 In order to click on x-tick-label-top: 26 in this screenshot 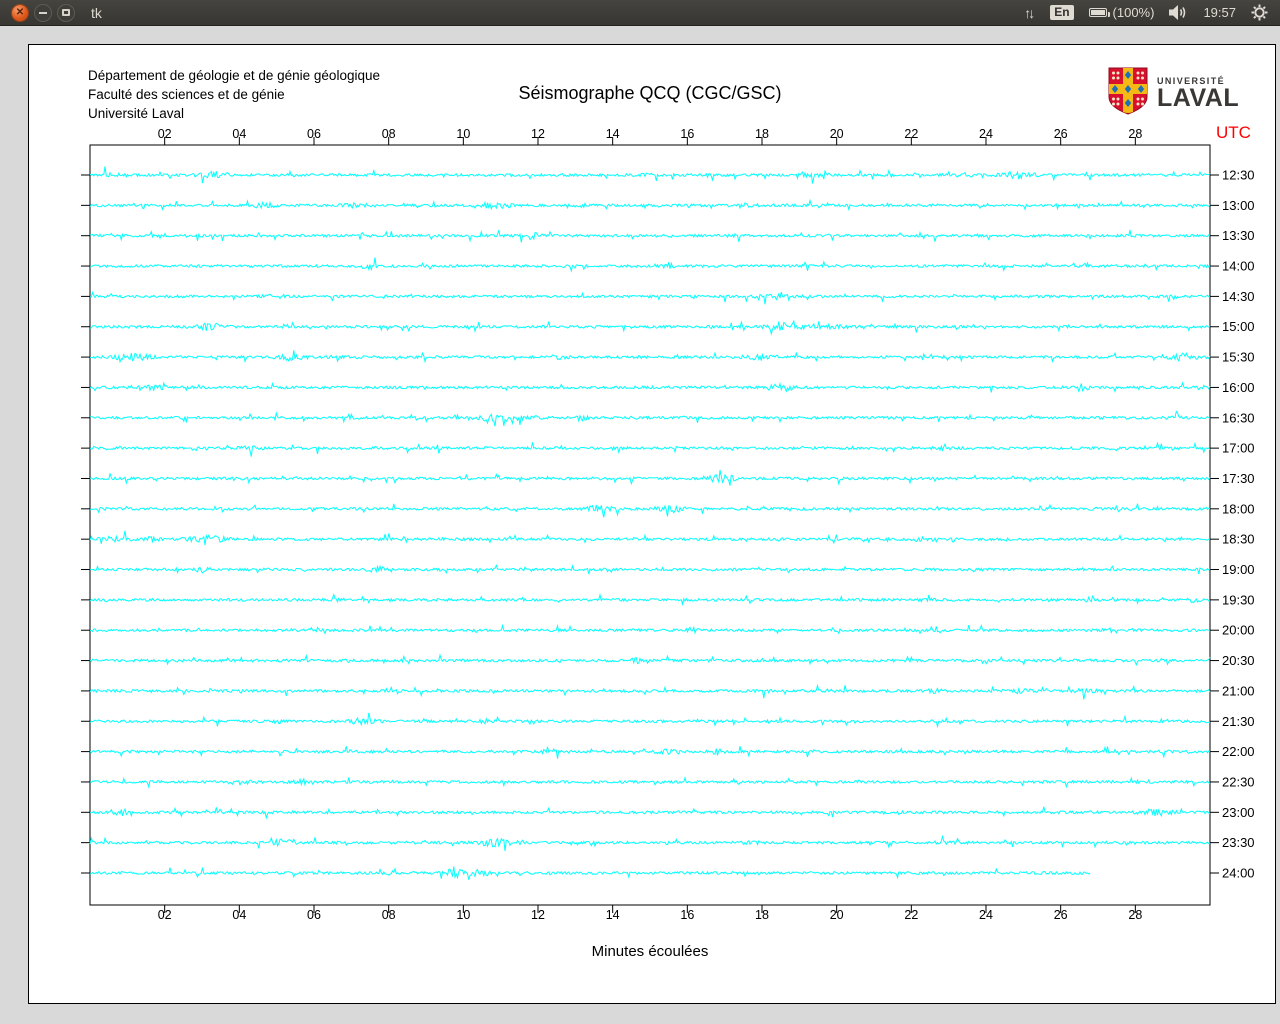, I will do `click(1061, 134)`.